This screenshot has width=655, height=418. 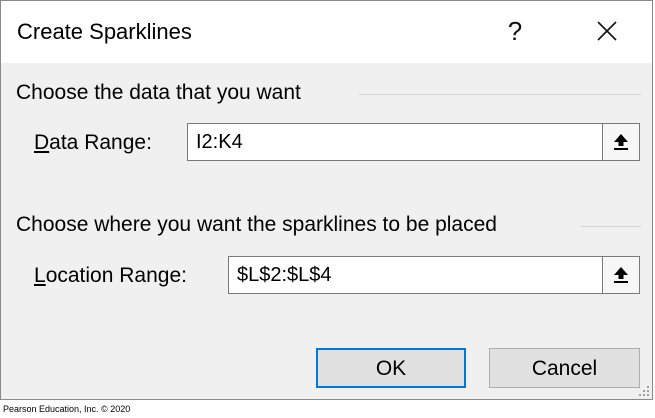 I want to click on title-bar: Create Sparklines ?, so click(x=326, y=32).